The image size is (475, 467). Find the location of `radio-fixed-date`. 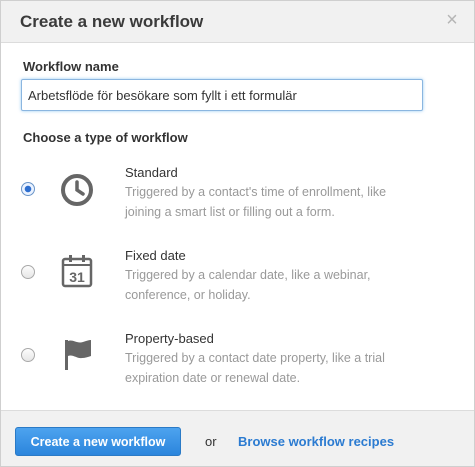

radio-fixed-date is located at coordinates (28, 272).